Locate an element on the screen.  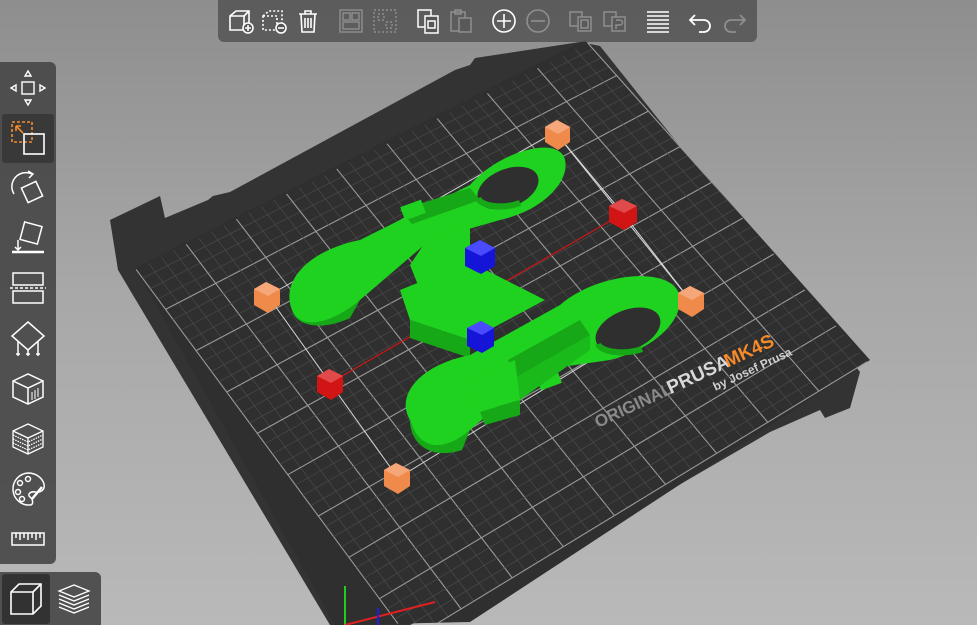
cut-tool-button is located at coordinates (28, 288).